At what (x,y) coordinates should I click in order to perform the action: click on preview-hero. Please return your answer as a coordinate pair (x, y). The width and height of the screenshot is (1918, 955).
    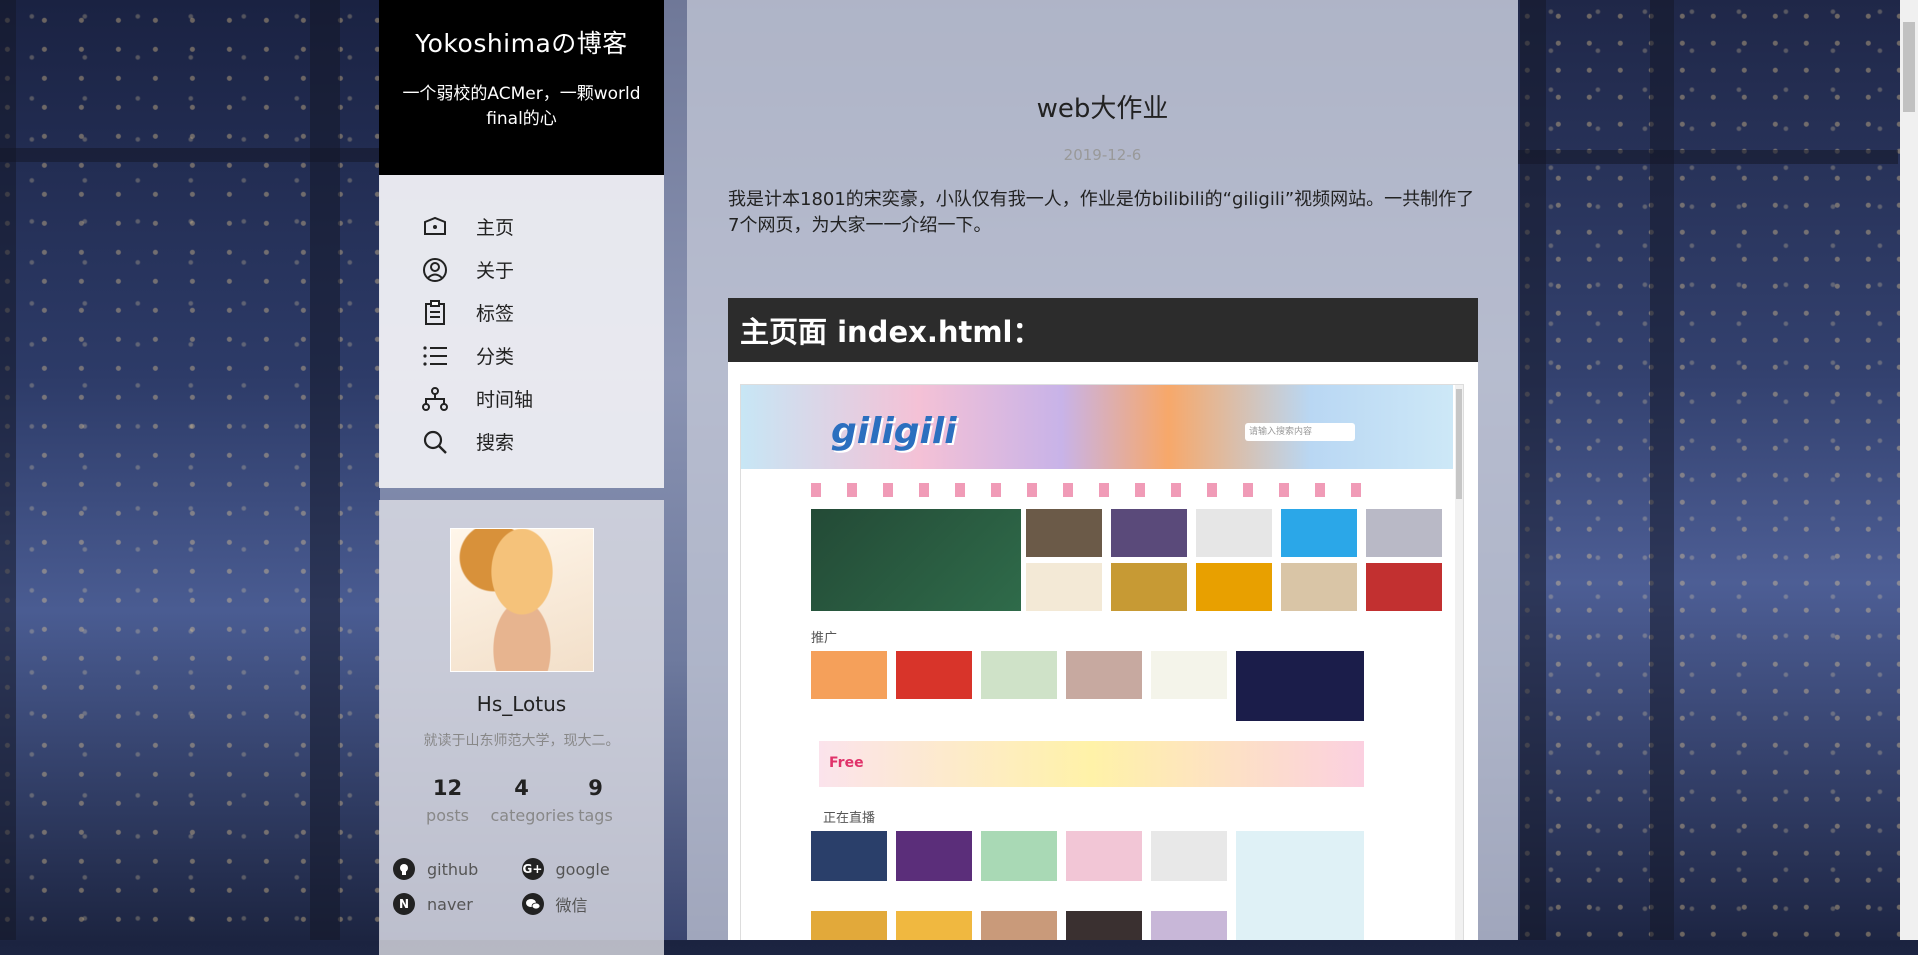
    Looking at the image, I should click on (916, 560).